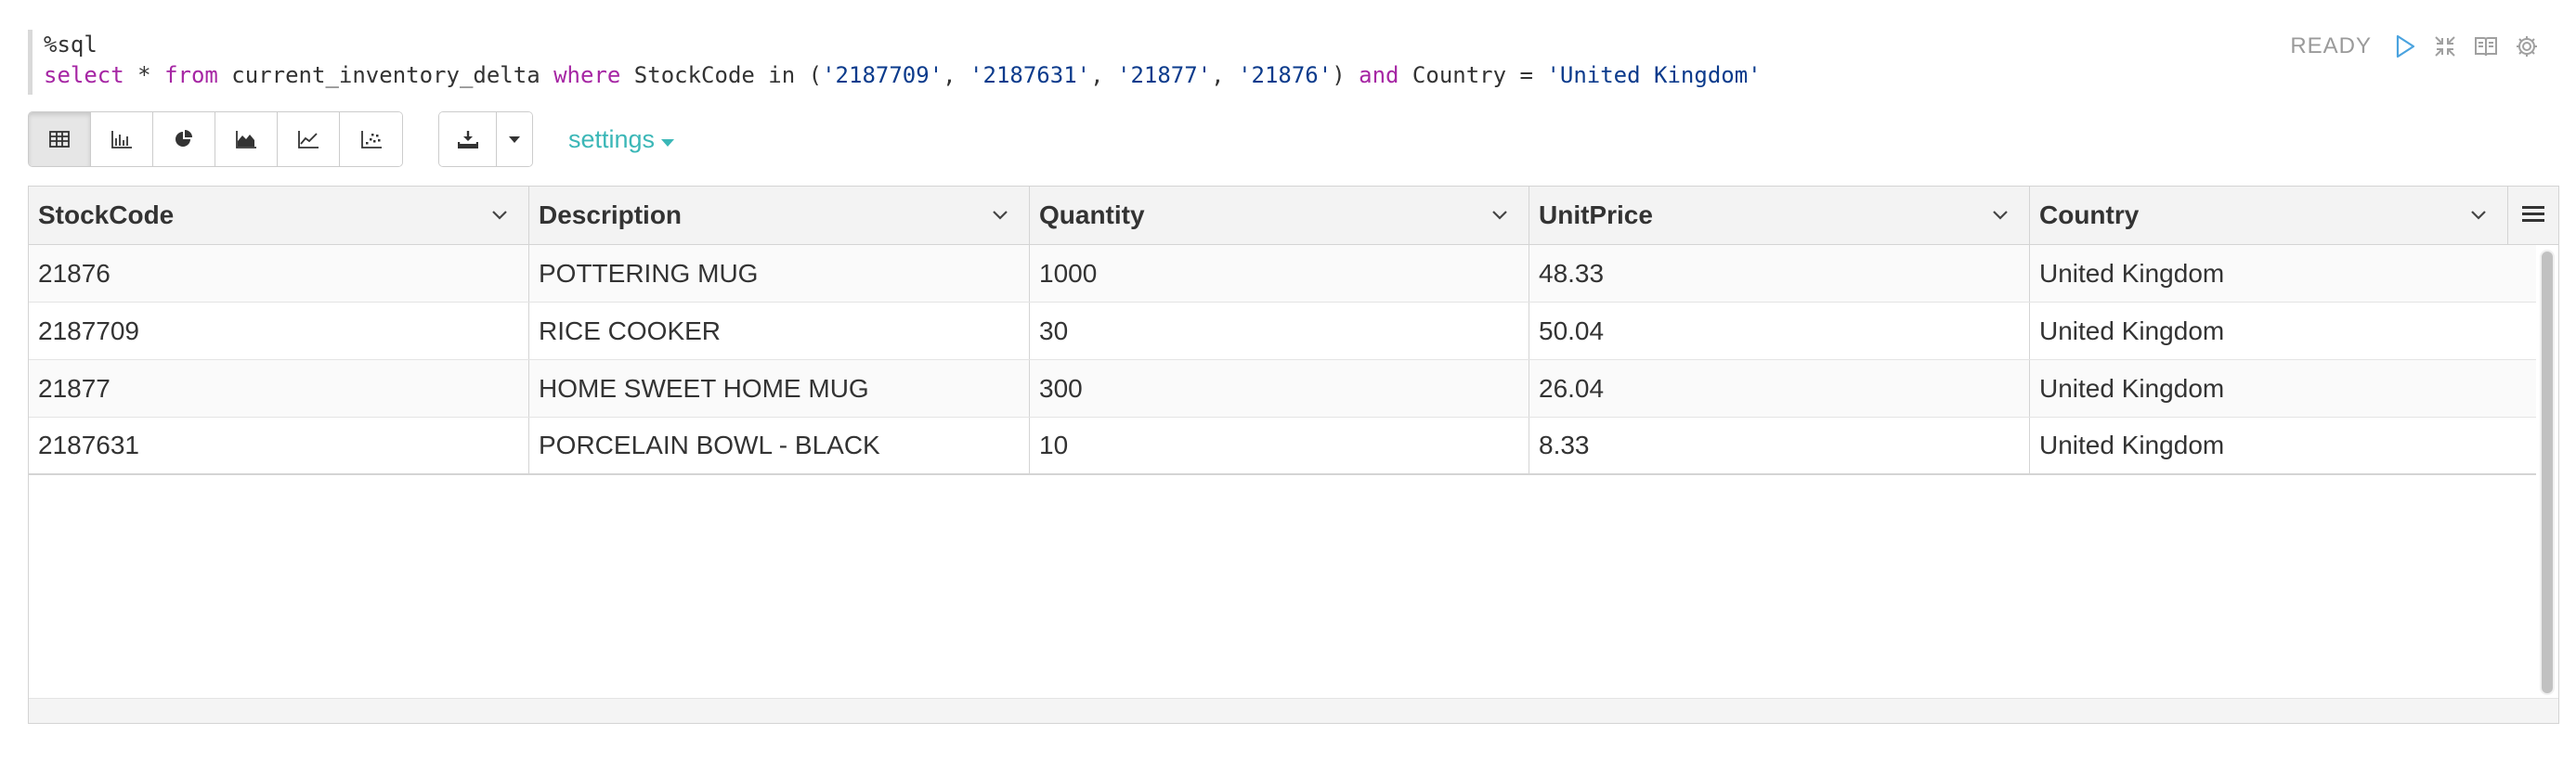 The width and height of the screenshot is (2576, 761). Describe the element at coordinates (191, 75) in the screenshot. I see `from-keyword: from` at that location.